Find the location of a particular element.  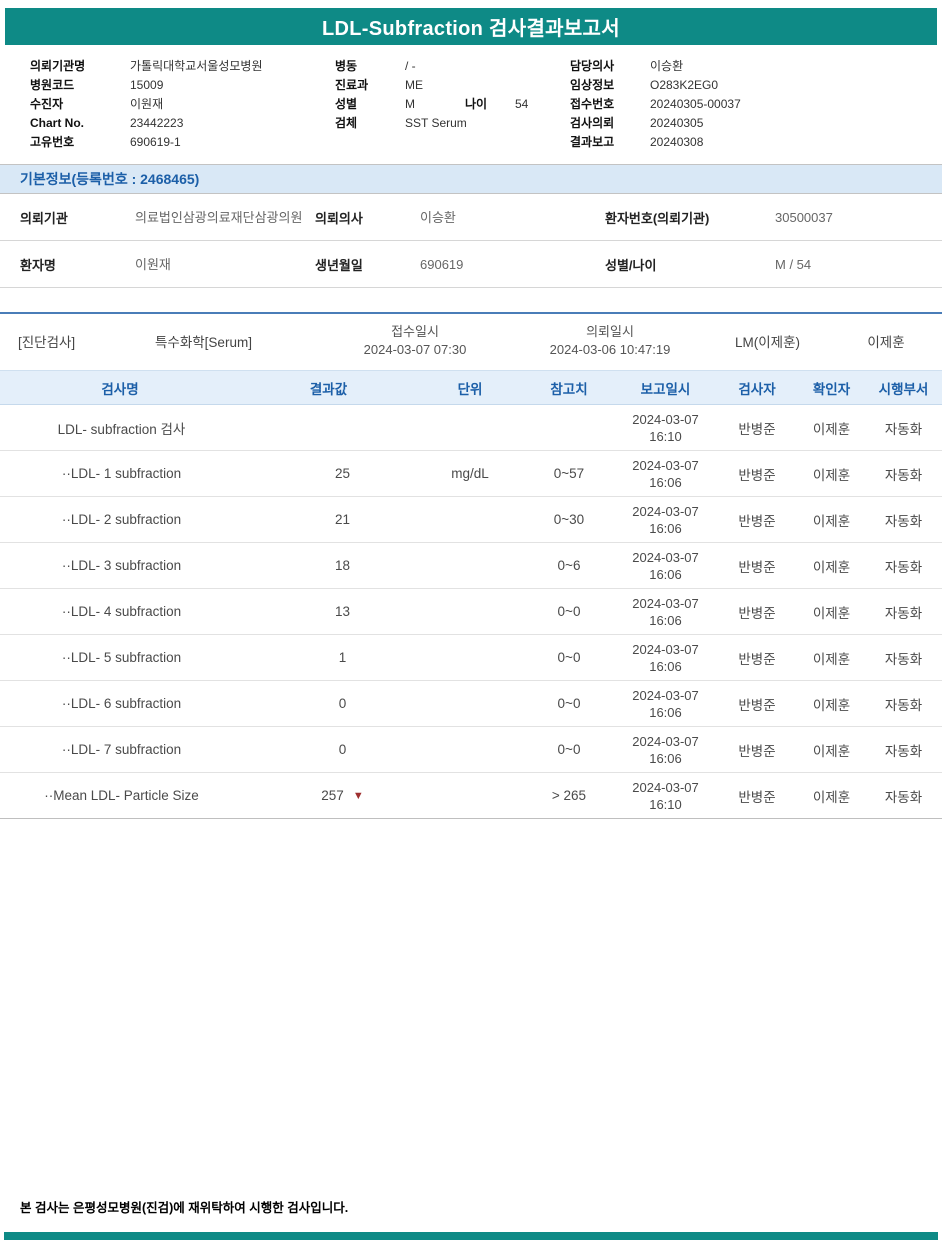

field-value: 이원재 is located at coordinates (147, 104).